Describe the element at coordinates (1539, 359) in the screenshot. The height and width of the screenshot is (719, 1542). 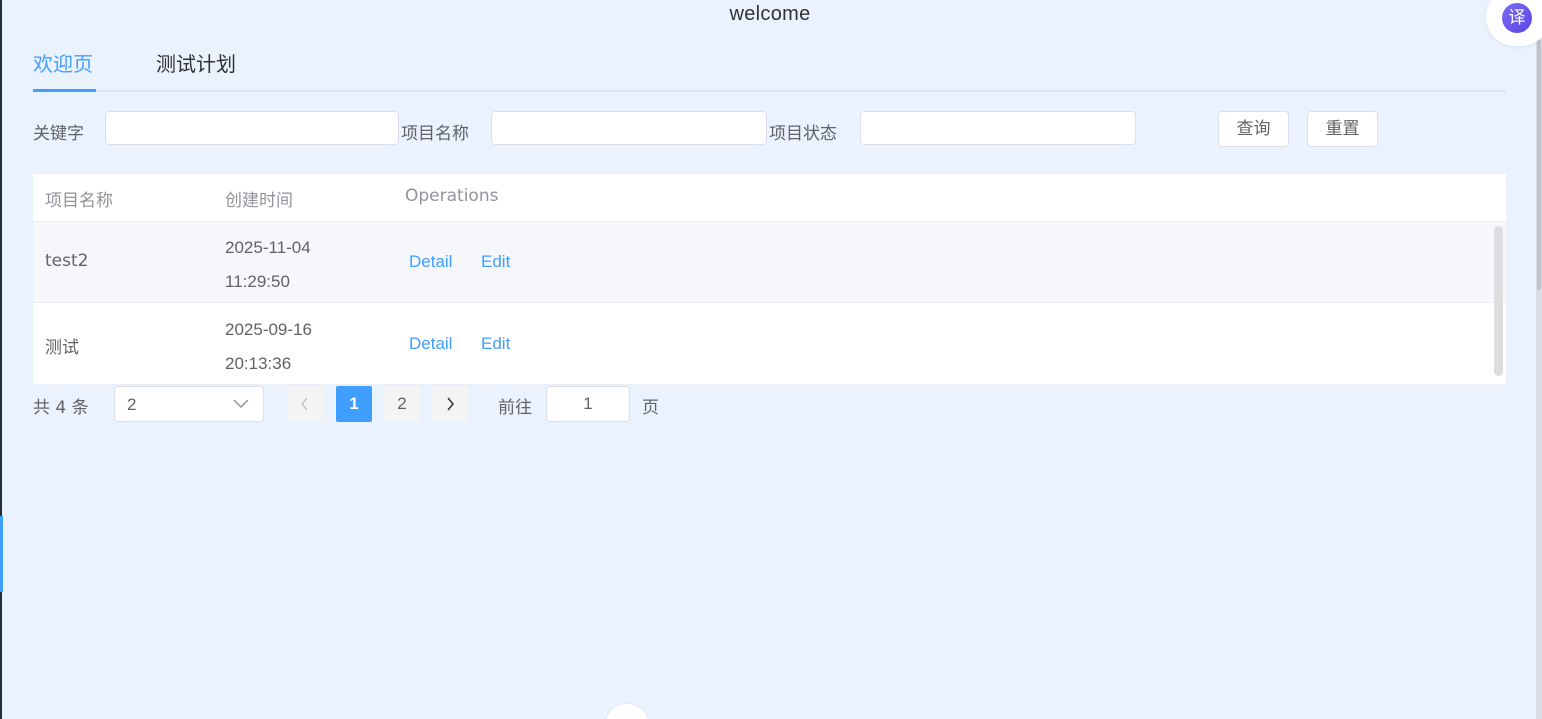
I see `page-scrollbar` at that location.